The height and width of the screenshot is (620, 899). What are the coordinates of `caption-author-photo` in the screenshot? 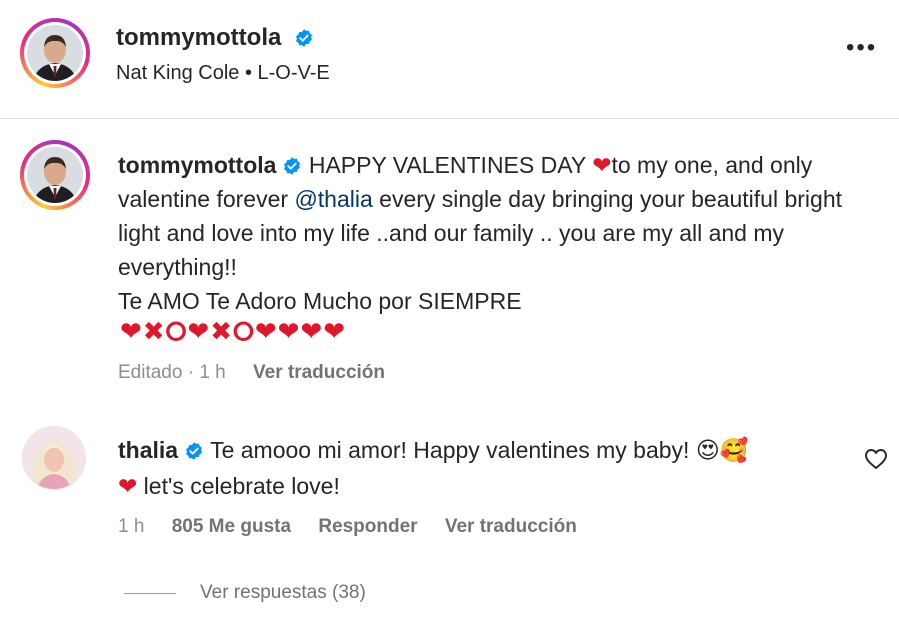 It's located at (55, 175).